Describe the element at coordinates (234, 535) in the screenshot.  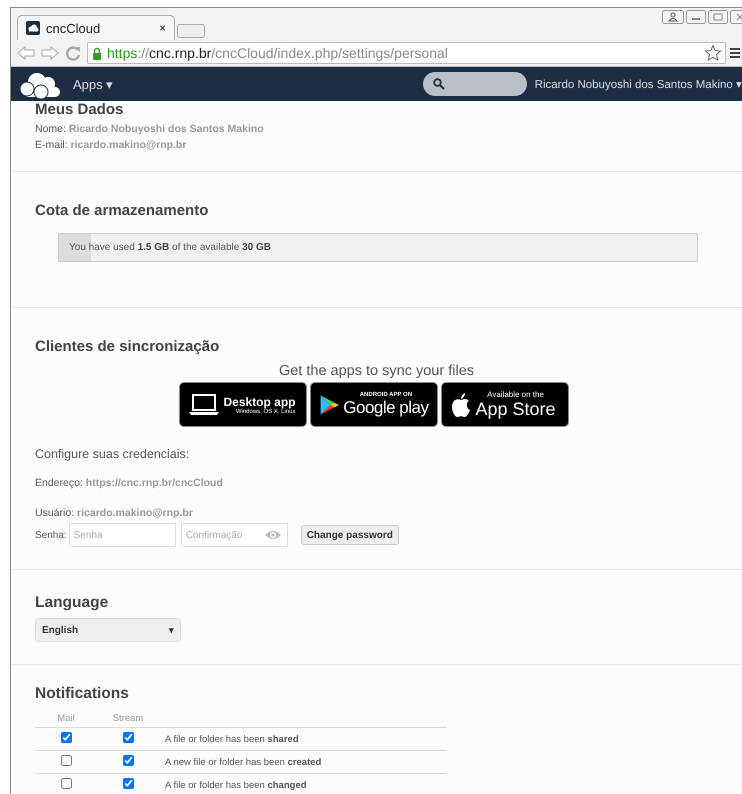
I see `confirm-password-field: Confirmação` at that location.